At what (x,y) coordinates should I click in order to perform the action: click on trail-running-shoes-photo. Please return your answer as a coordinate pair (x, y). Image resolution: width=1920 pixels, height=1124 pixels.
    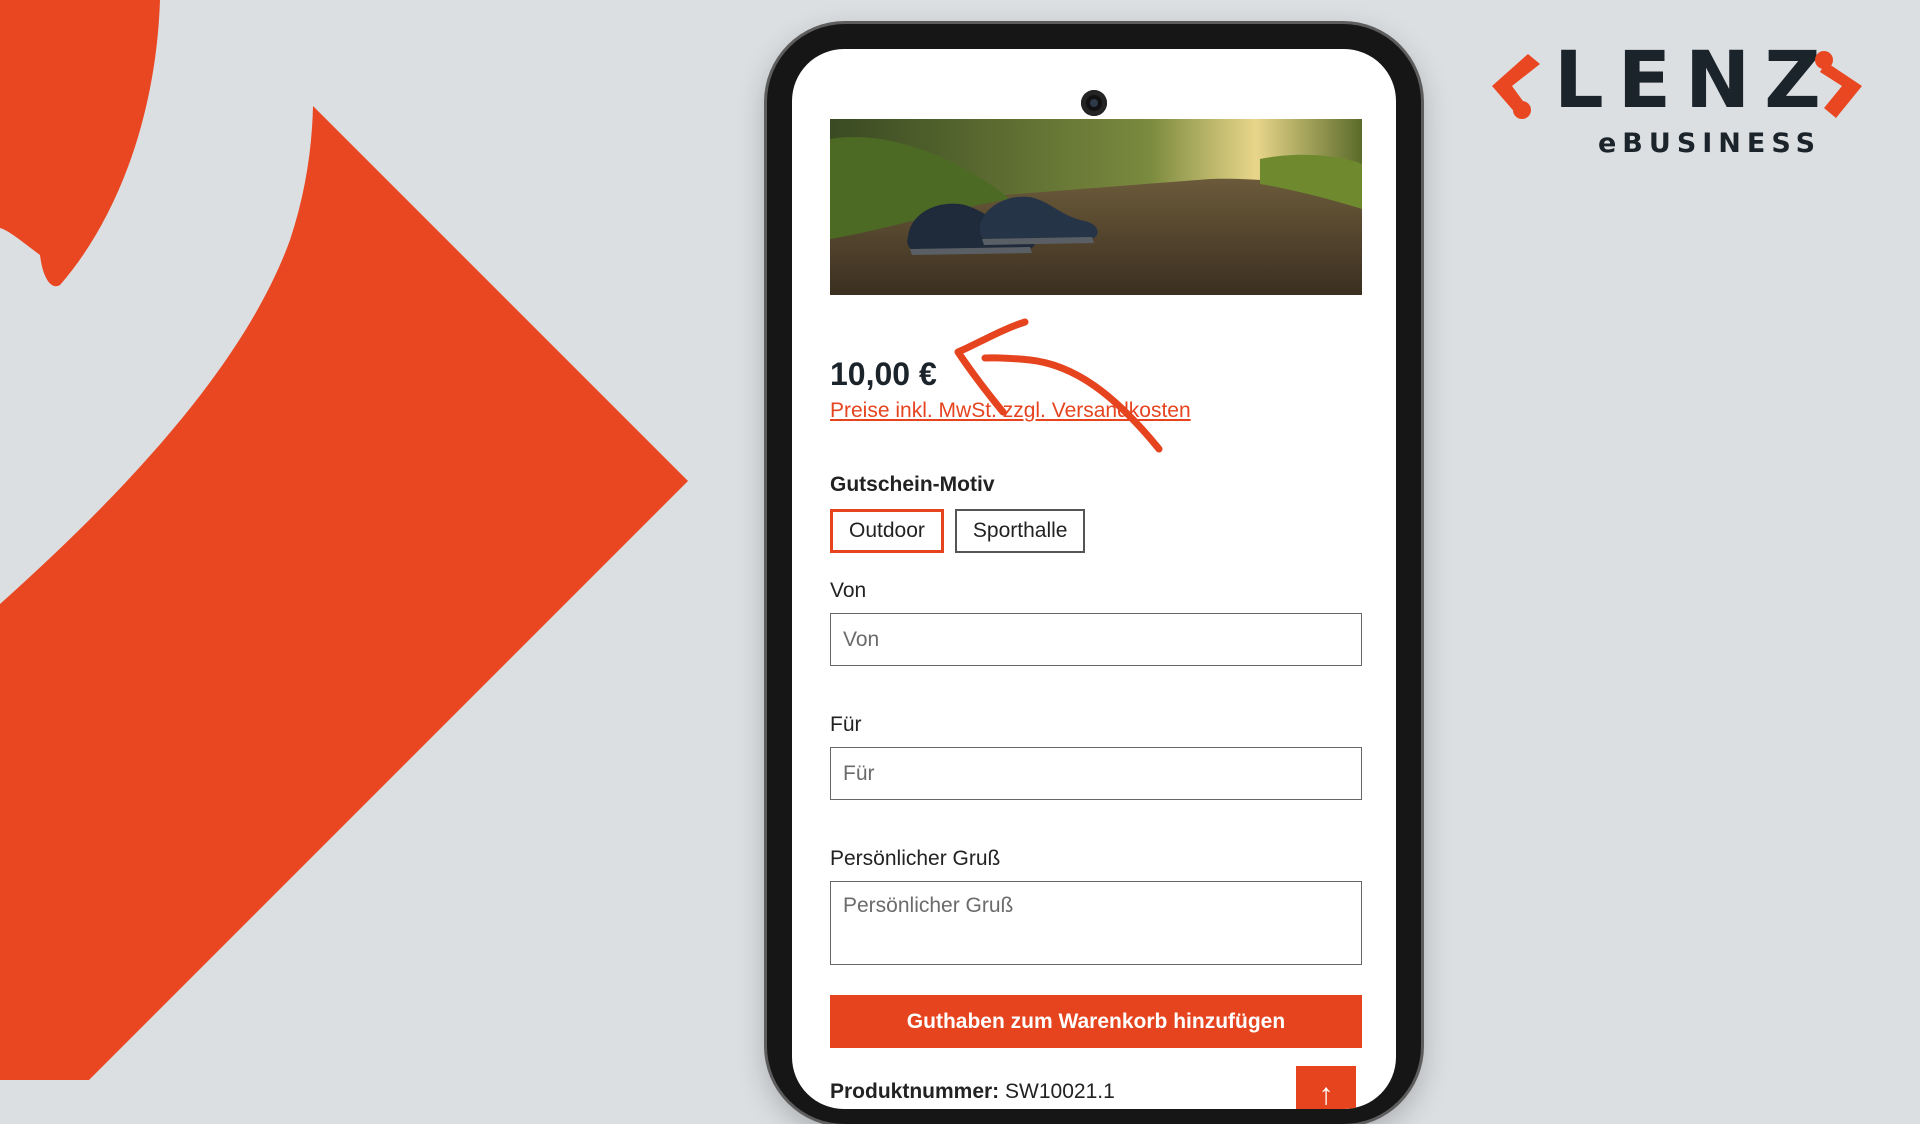
    Looking at the image, I should click on (1096, 207).